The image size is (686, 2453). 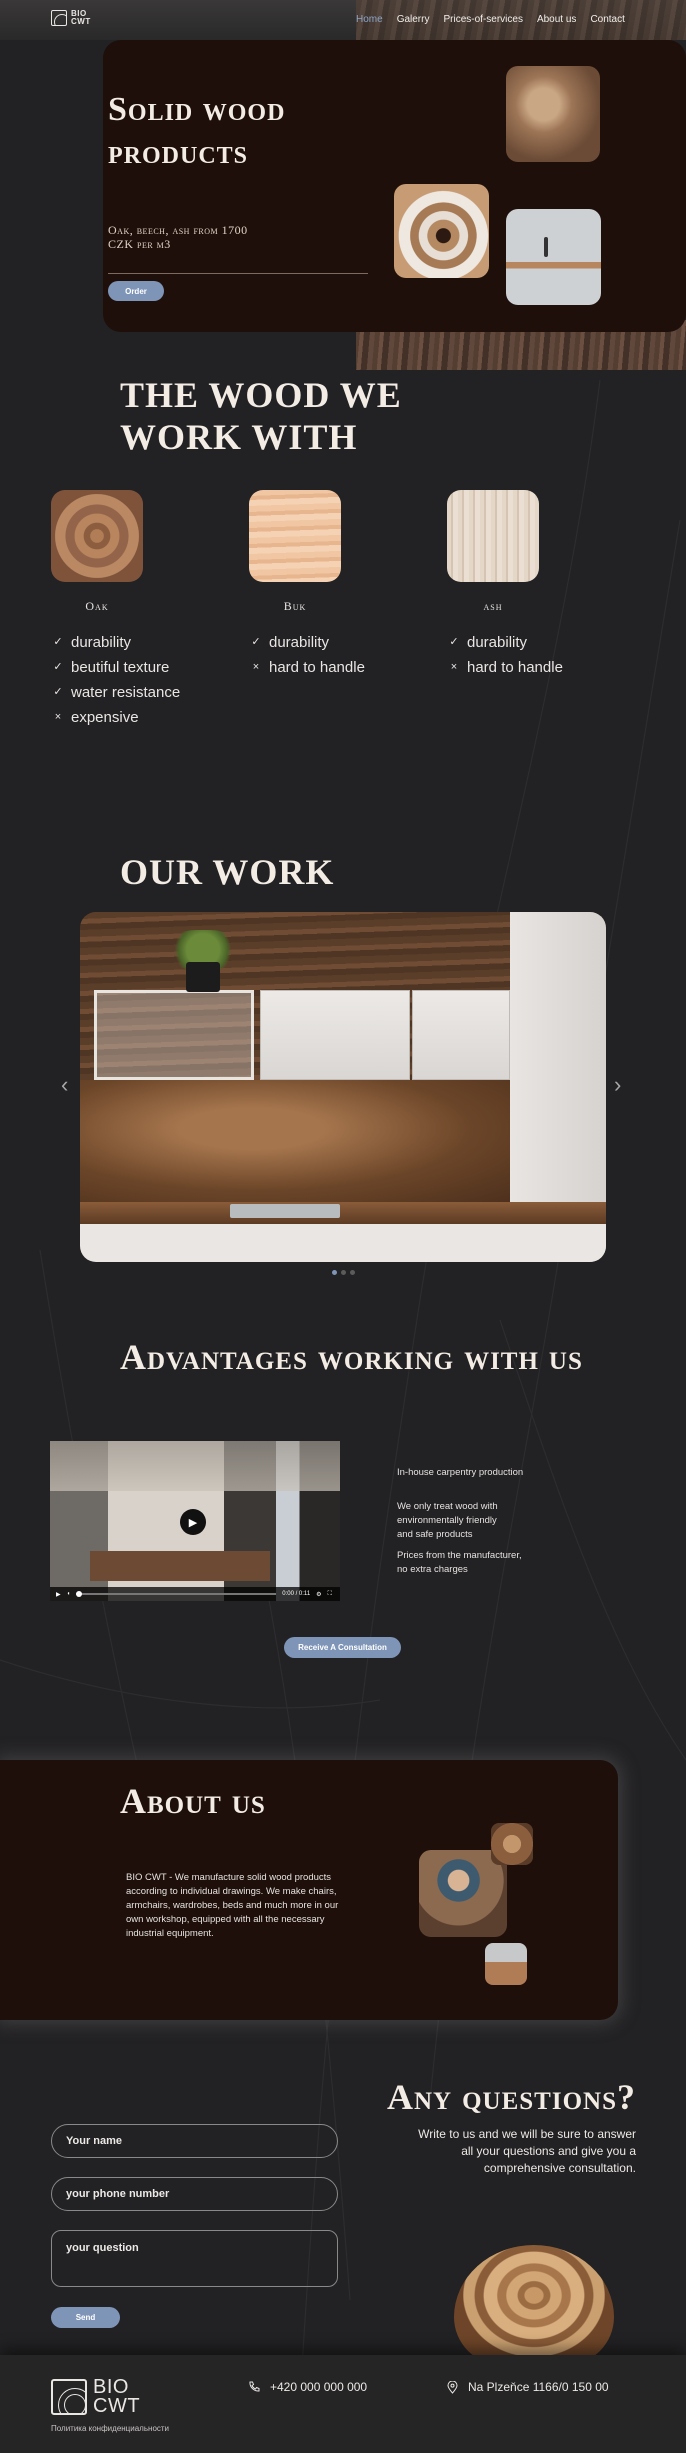 What do you see at coordinates (81, 21) in the screenshot?
I see `logo-text-line2: CWT` at bounding box center [81, 21].